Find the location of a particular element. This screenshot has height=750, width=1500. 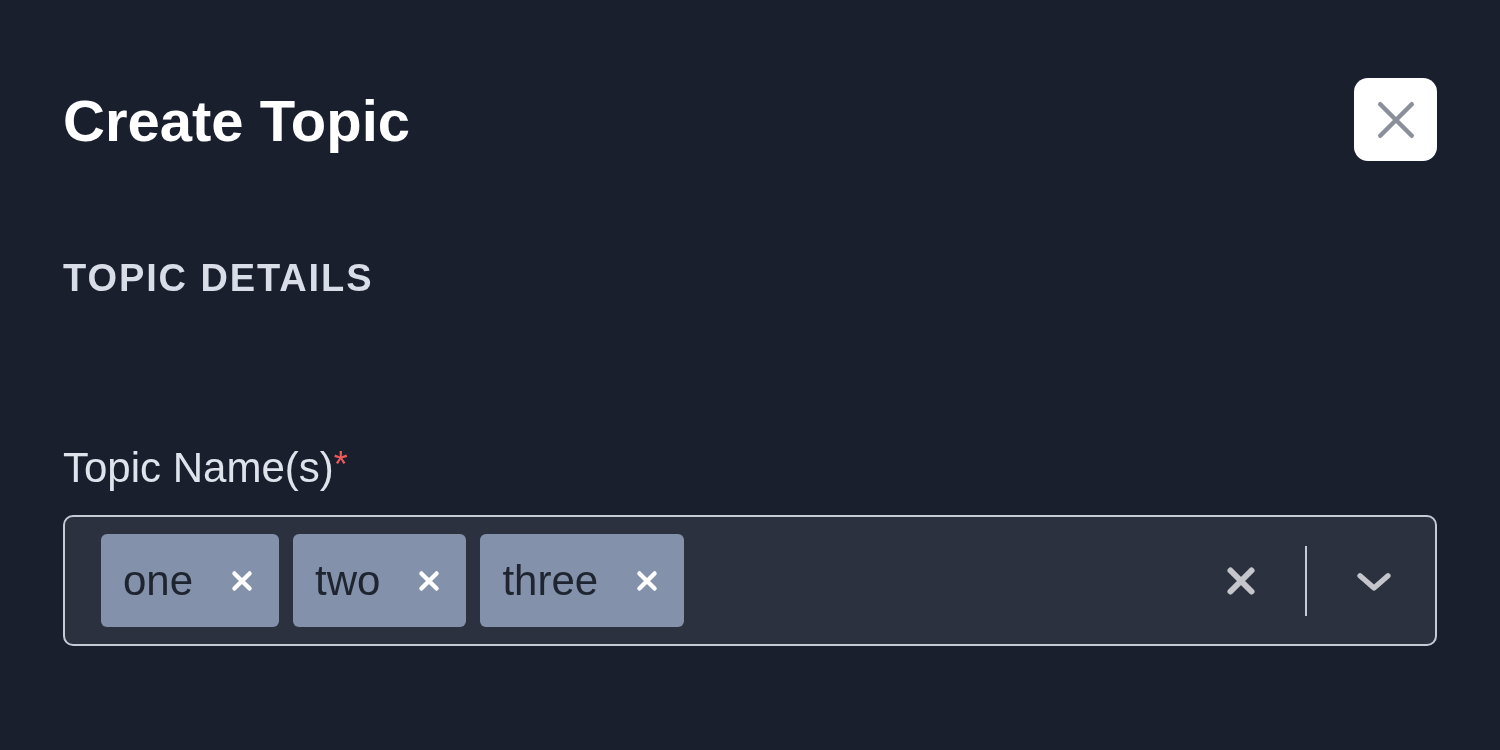

chip-label: one is located at coordinates (158, 580).